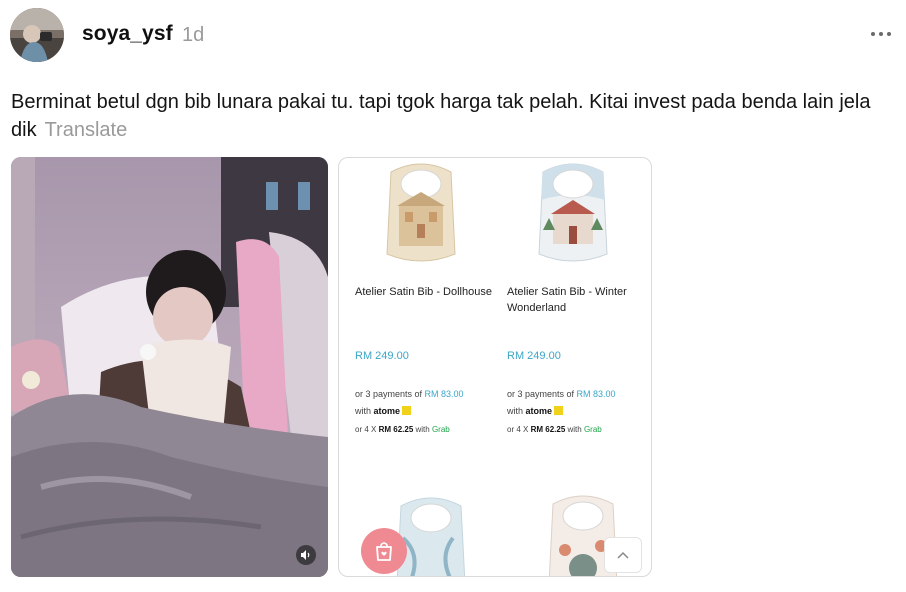  Describe the element at coordinates (86, 130) in the screenshot. I see `translate-link: Translate` at that location.